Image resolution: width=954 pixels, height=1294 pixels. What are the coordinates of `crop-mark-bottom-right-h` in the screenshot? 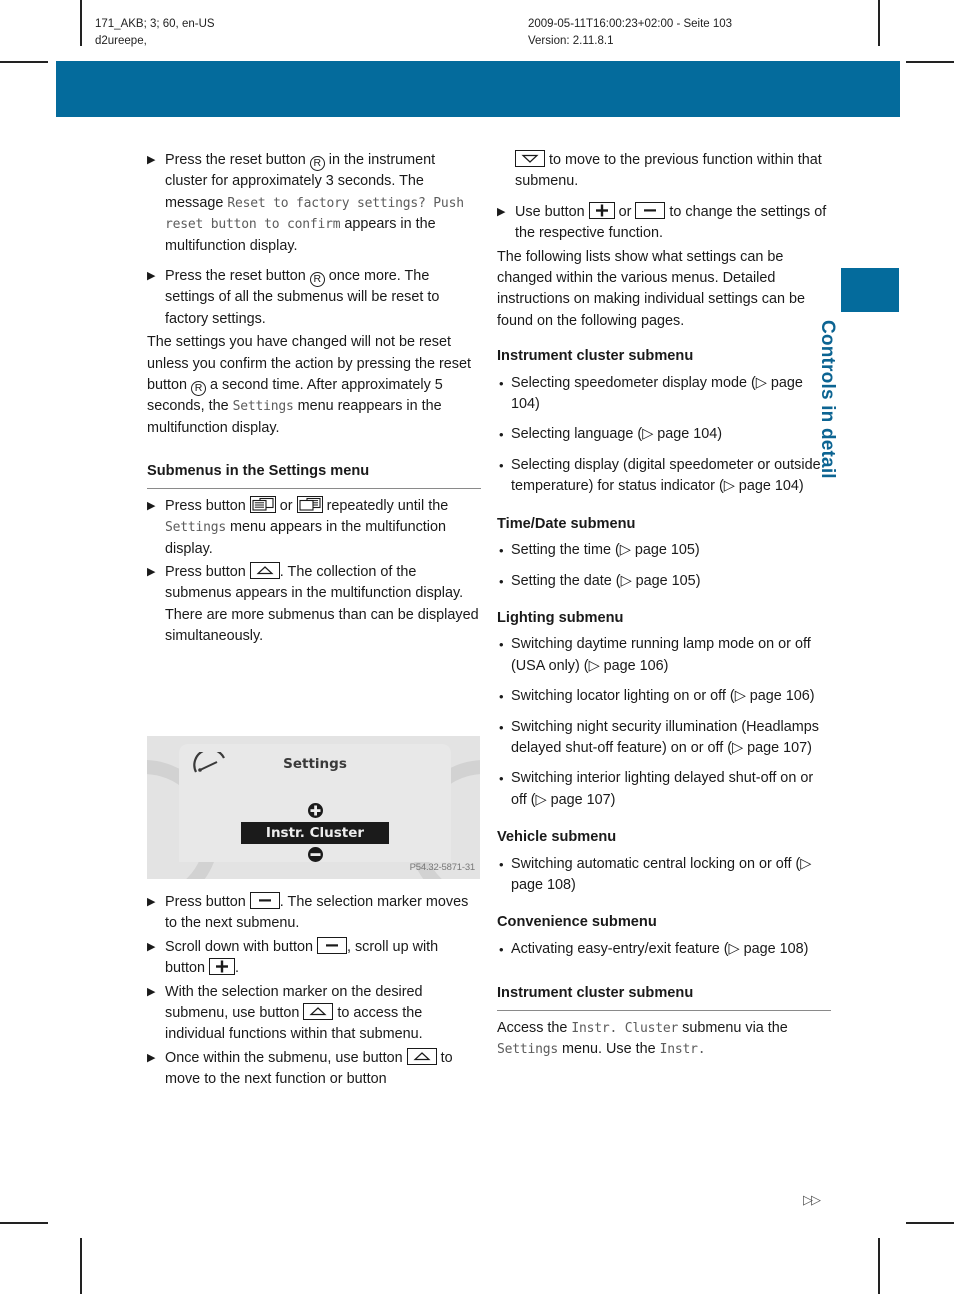 It's located at (930, 1223).